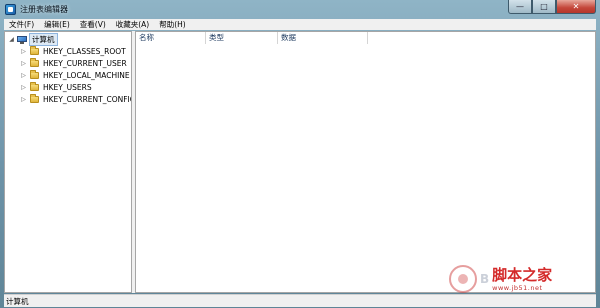 Image resolution: width=600 pixels, height=308 pixels. Describe the element at coordinates (85, 63) in the screenshot. I see `tree-item-label: HKEY_CURRENT_USER` at that location.